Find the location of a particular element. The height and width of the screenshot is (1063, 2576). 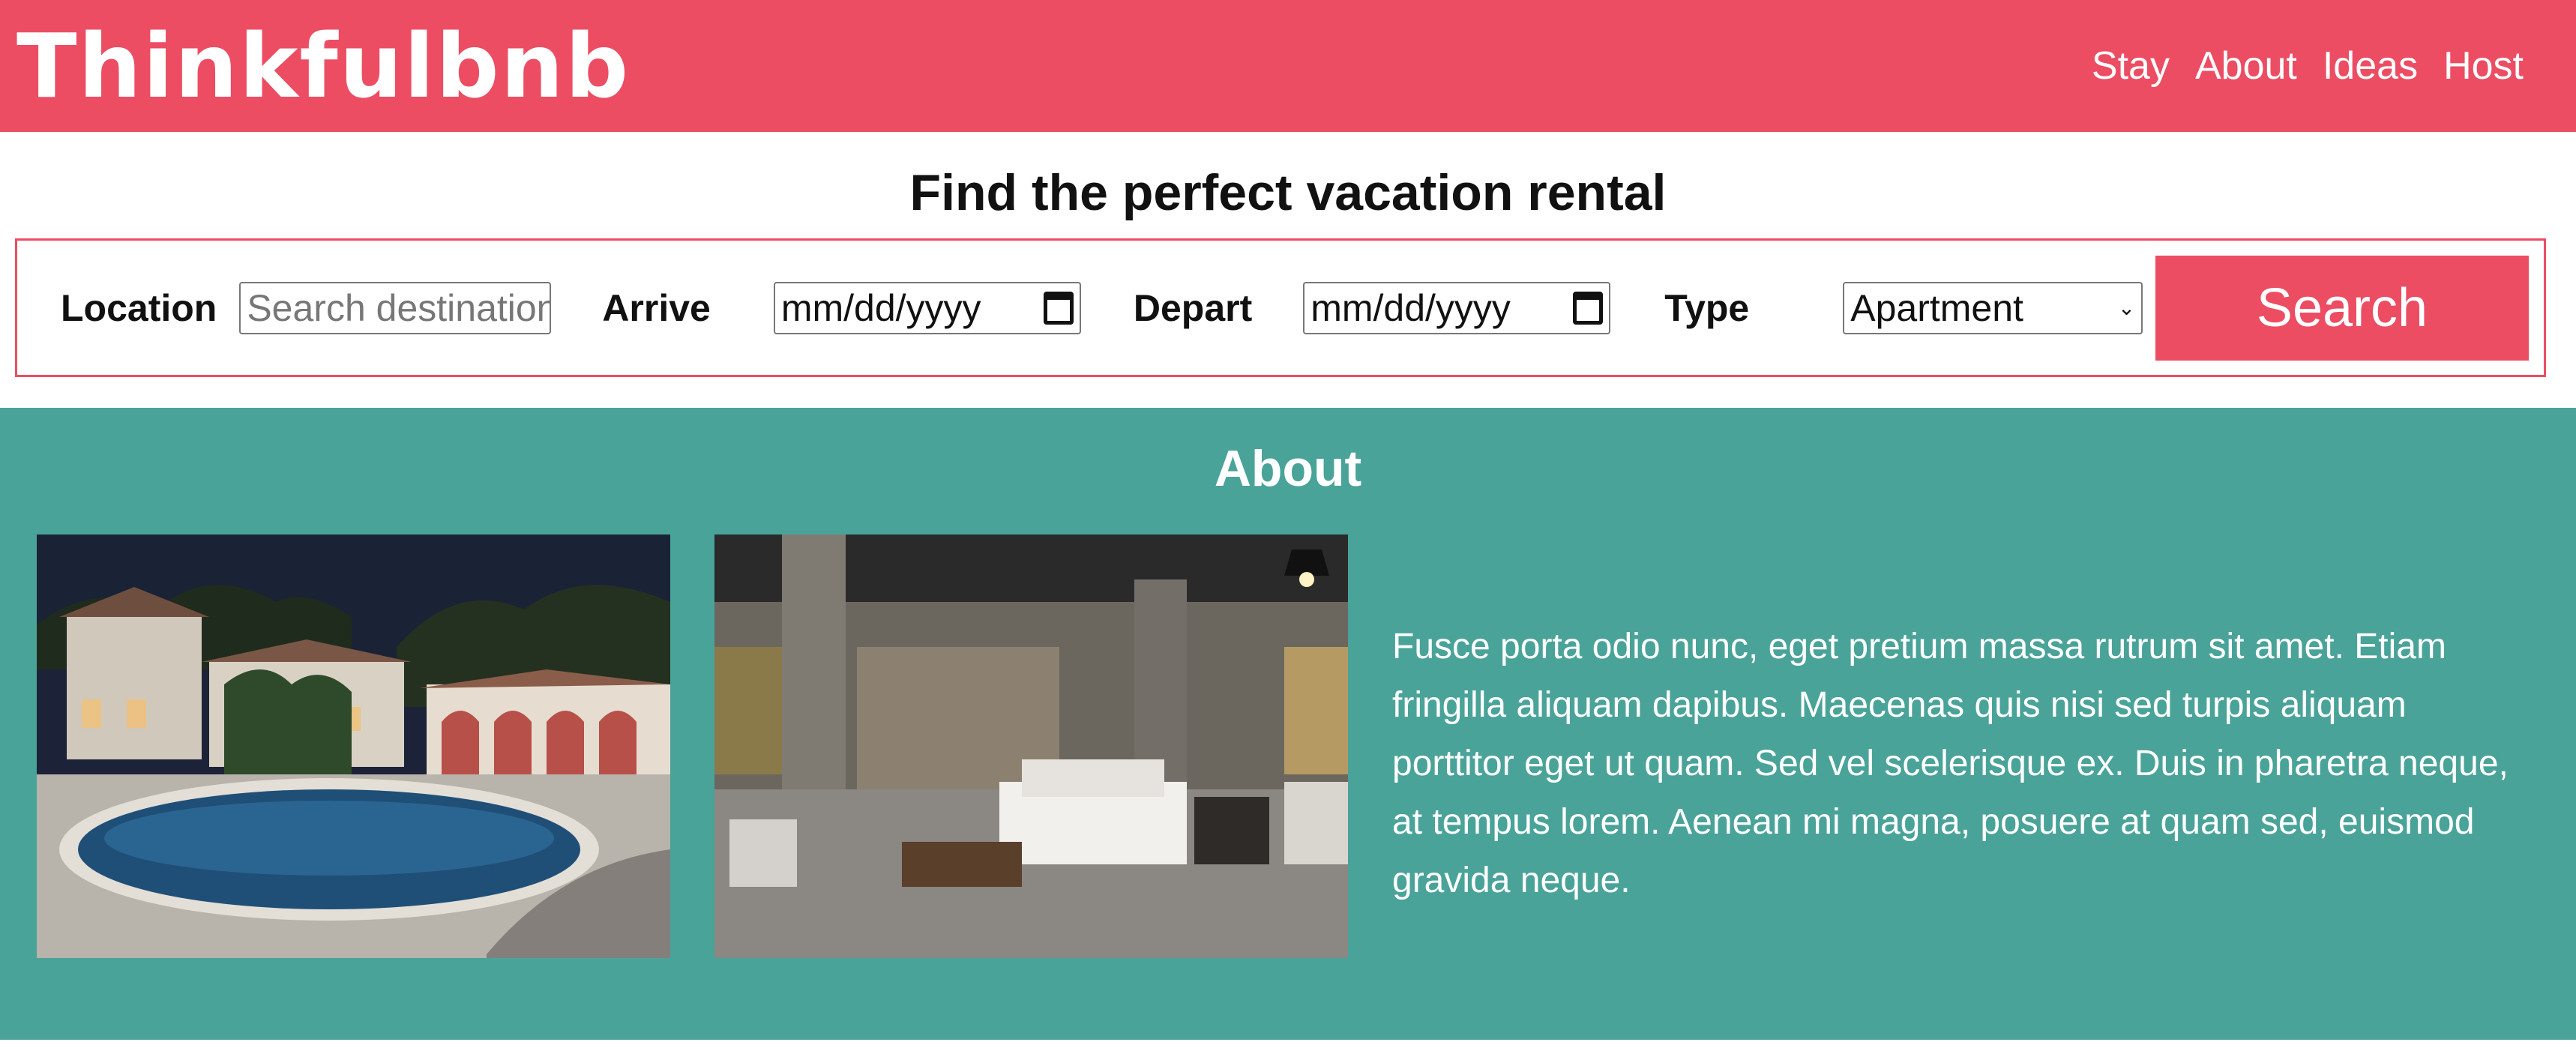

loft-bedroom-photo is located at coordinates (1031, 746).